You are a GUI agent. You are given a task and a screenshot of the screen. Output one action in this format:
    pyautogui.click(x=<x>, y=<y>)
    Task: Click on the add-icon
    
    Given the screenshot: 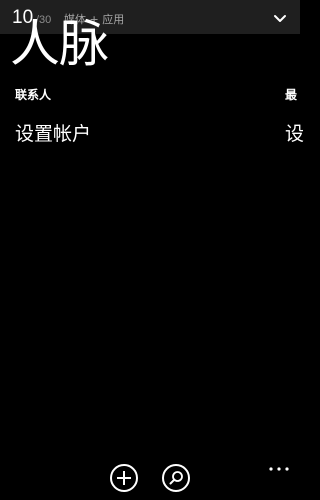 What is the action you would take?
    pyautogui.click(x=124, y=478)
    